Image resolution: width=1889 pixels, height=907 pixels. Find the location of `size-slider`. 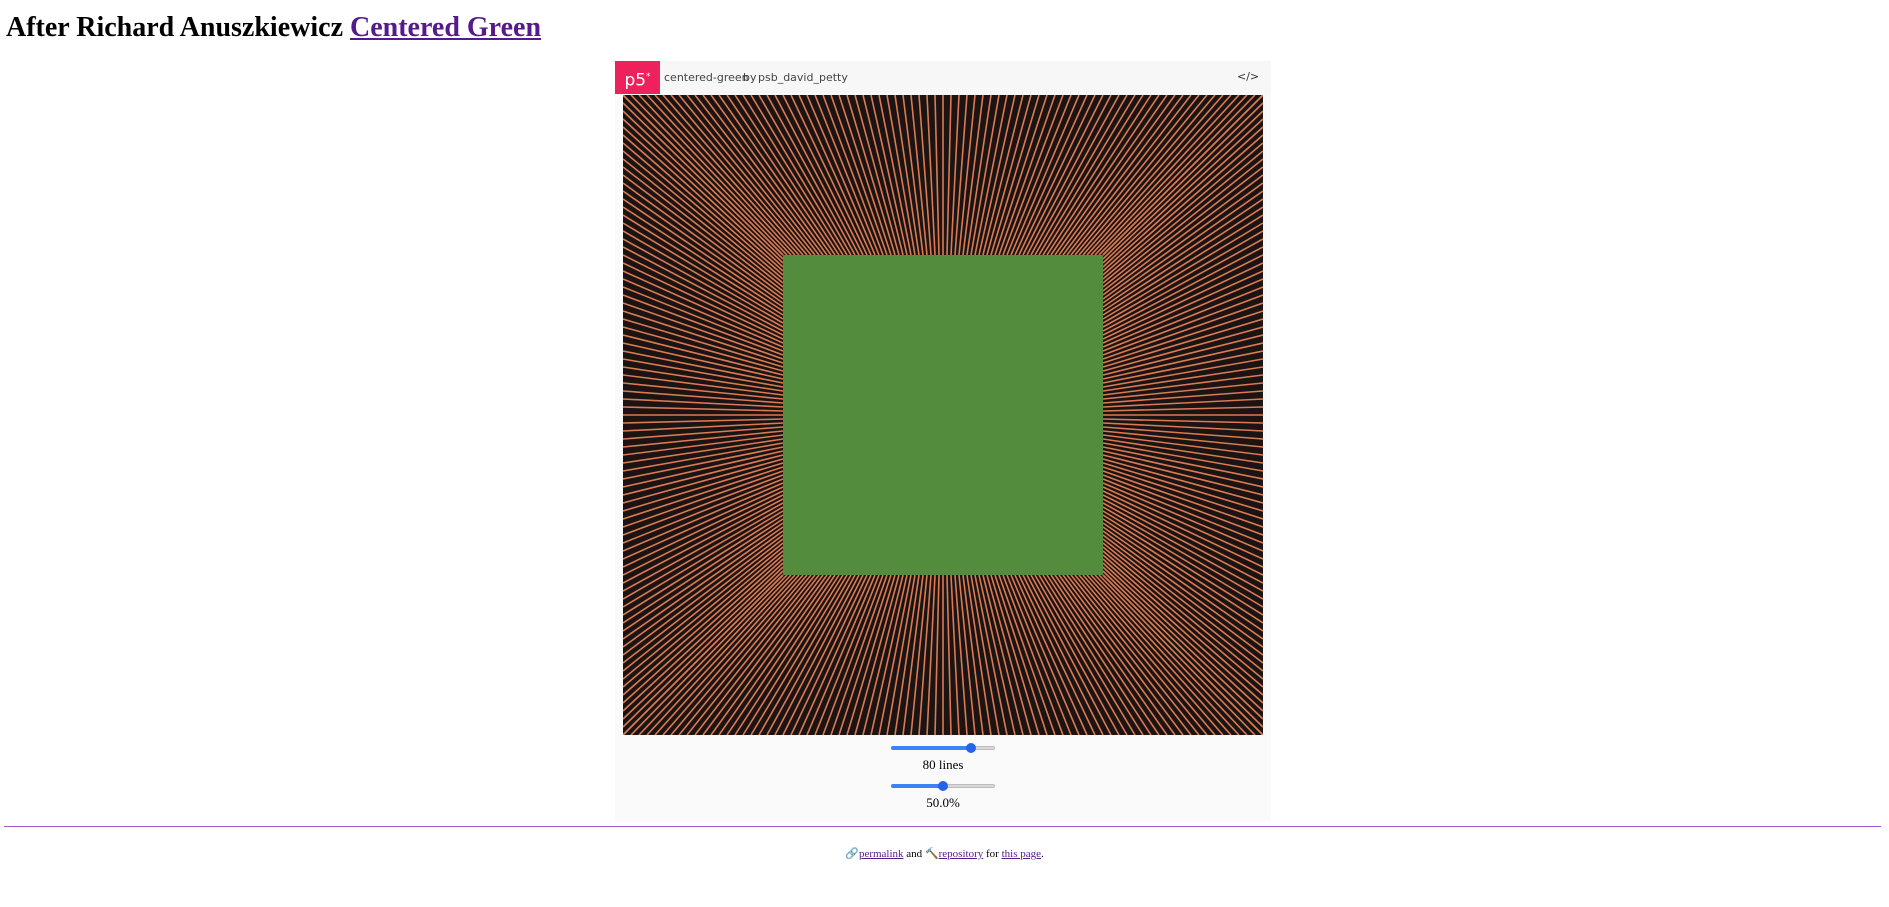

size-slider is located at coordinates (943, 786).